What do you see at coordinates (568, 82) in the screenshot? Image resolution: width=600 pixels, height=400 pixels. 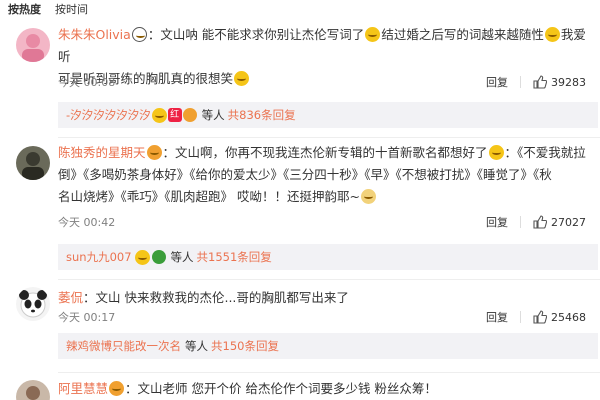 I see `like-count: 39283` at bounding box center [568, 82].